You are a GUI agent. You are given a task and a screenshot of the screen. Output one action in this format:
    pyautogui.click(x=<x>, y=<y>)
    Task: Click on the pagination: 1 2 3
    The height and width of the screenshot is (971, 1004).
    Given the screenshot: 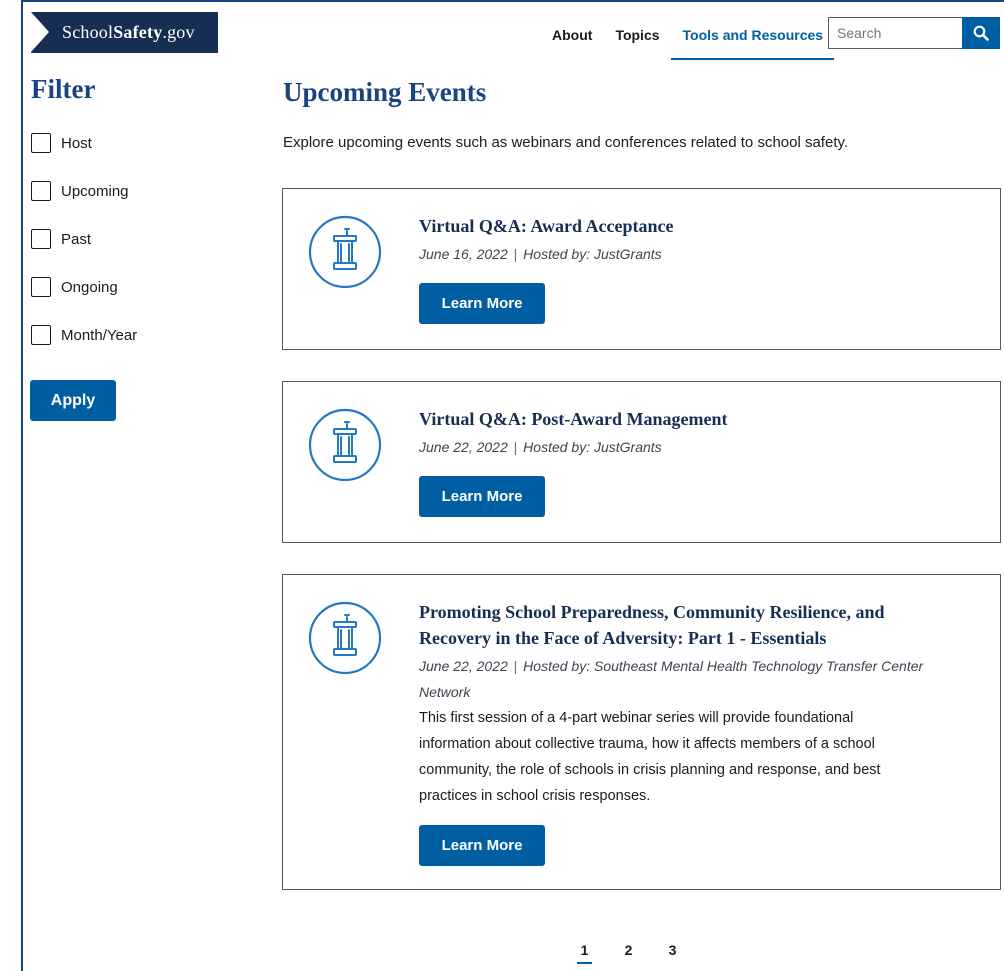 What is the action you would take?
    pyautogui.click(x=643, y=953)
    